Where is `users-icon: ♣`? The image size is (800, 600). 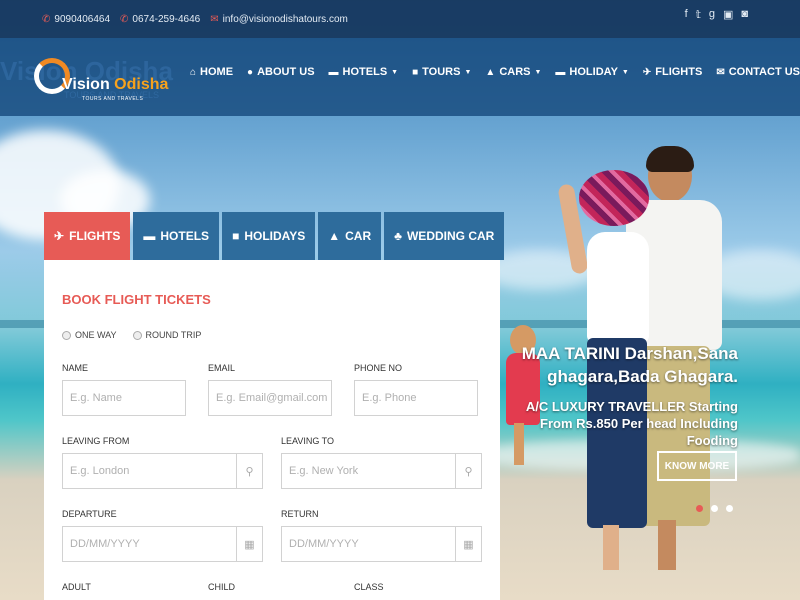 users-icon: ♣ is located at coordinates (398, 236).